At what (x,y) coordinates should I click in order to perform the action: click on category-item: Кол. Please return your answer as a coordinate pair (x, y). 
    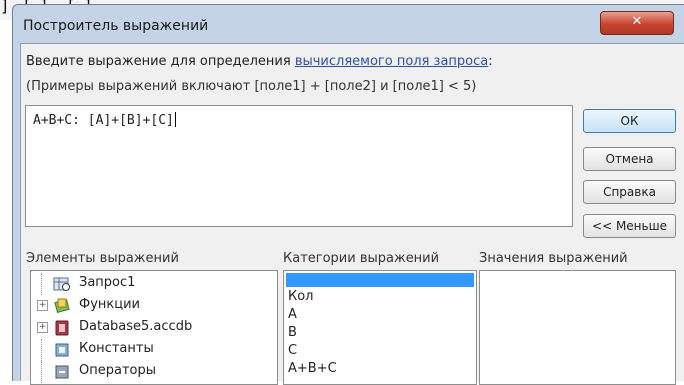
    Looking at the image, I should click on (301, 296).